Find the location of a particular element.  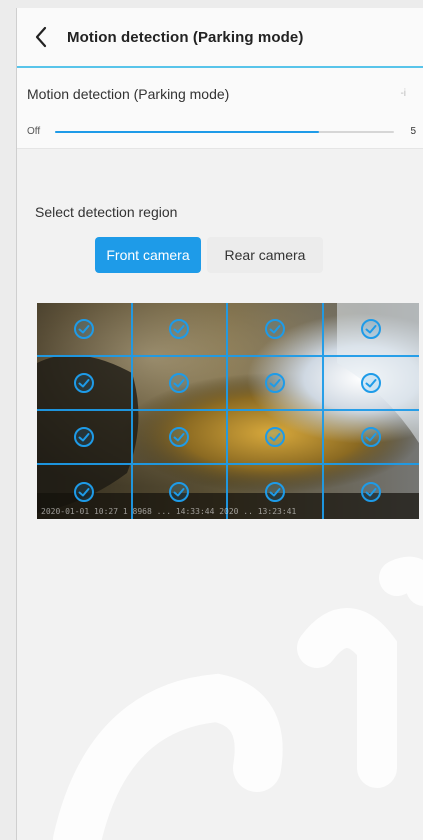

sensitivity-label: Motion detection (Parking mode) is located at coordinates (128, 94).